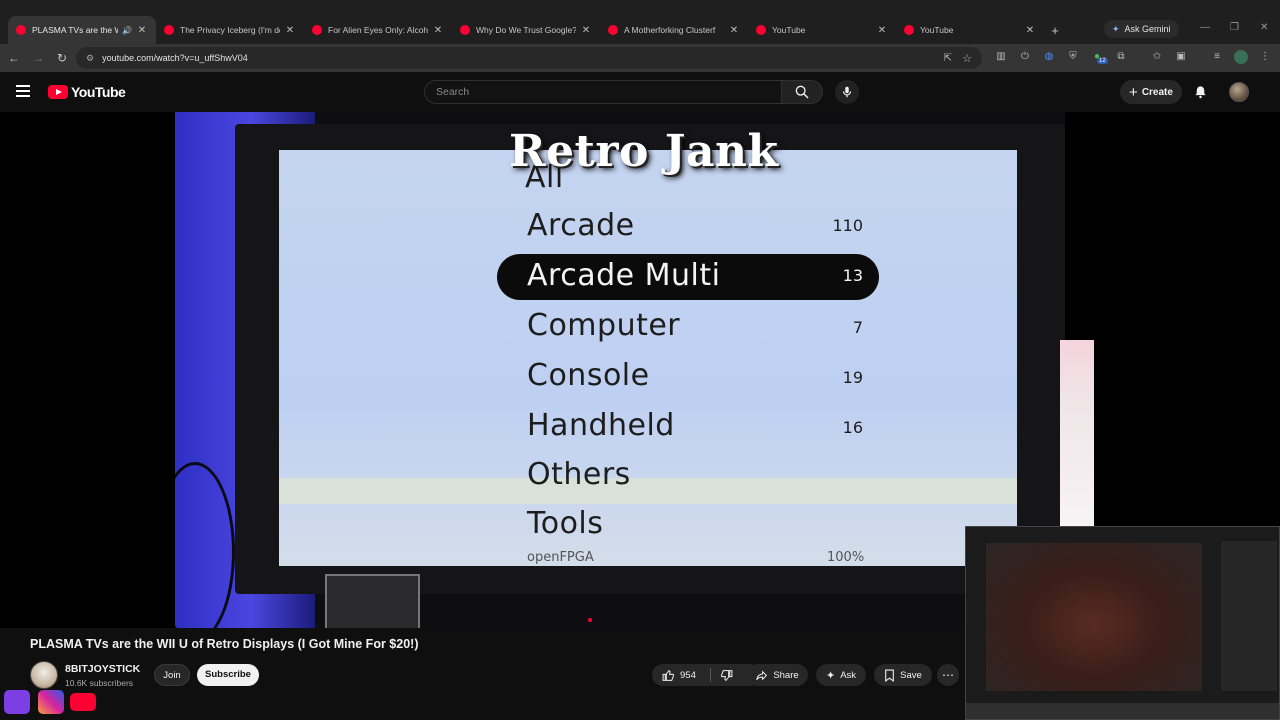 This screenshot has width=1280, height=720. Describe the element at coordinates (1181, 57) in the screenshot. I see `side-panel-icon: ▣` at that location.